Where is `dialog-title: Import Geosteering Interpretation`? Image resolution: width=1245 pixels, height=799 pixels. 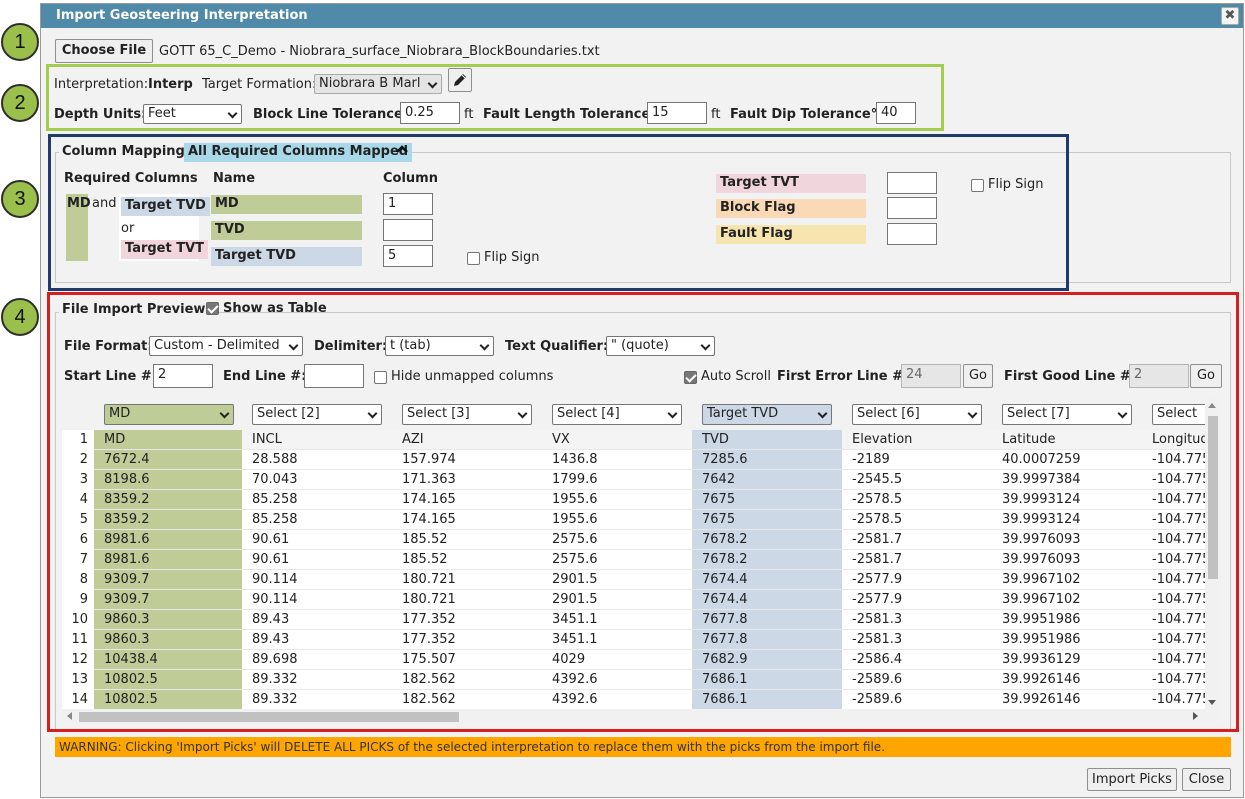
dialog-title: Import Geosteering Interpretation is located at coordinates (182, 15).